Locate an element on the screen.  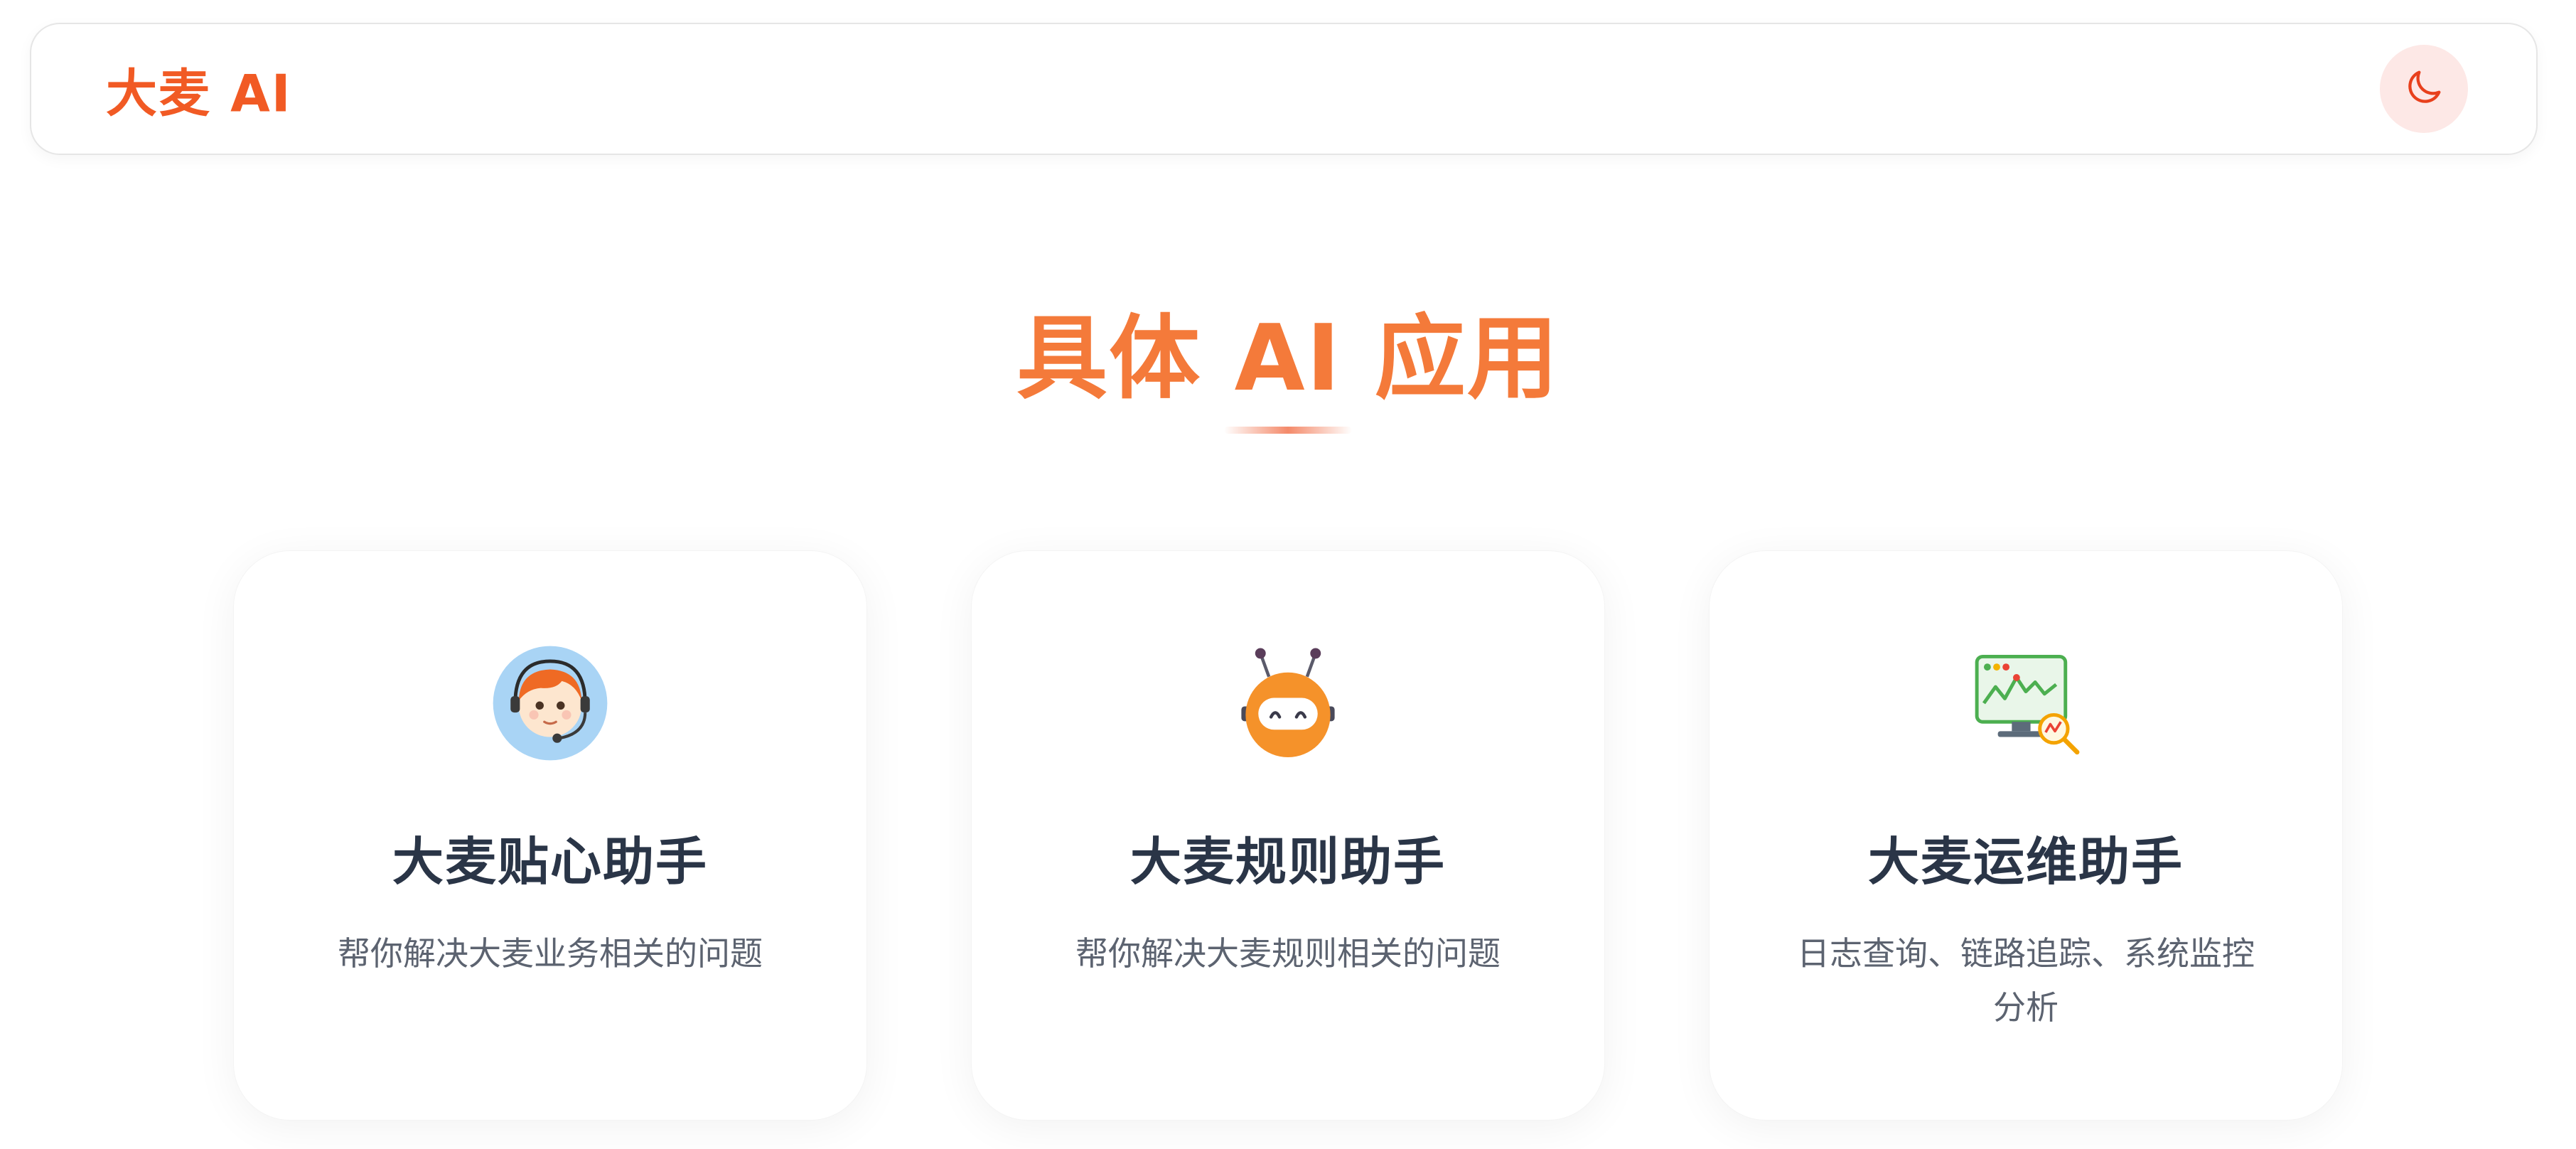
monitor-analytics-icon is located at coordinates (2026, 703).